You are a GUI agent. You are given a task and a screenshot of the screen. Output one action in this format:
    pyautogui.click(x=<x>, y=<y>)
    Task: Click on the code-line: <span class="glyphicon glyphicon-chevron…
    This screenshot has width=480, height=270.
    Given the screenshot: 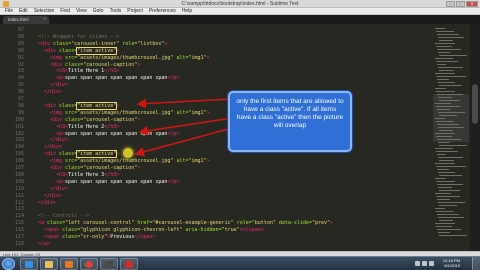 What is the action you would take?
    pyautogui.click(x=154, y=230)
    